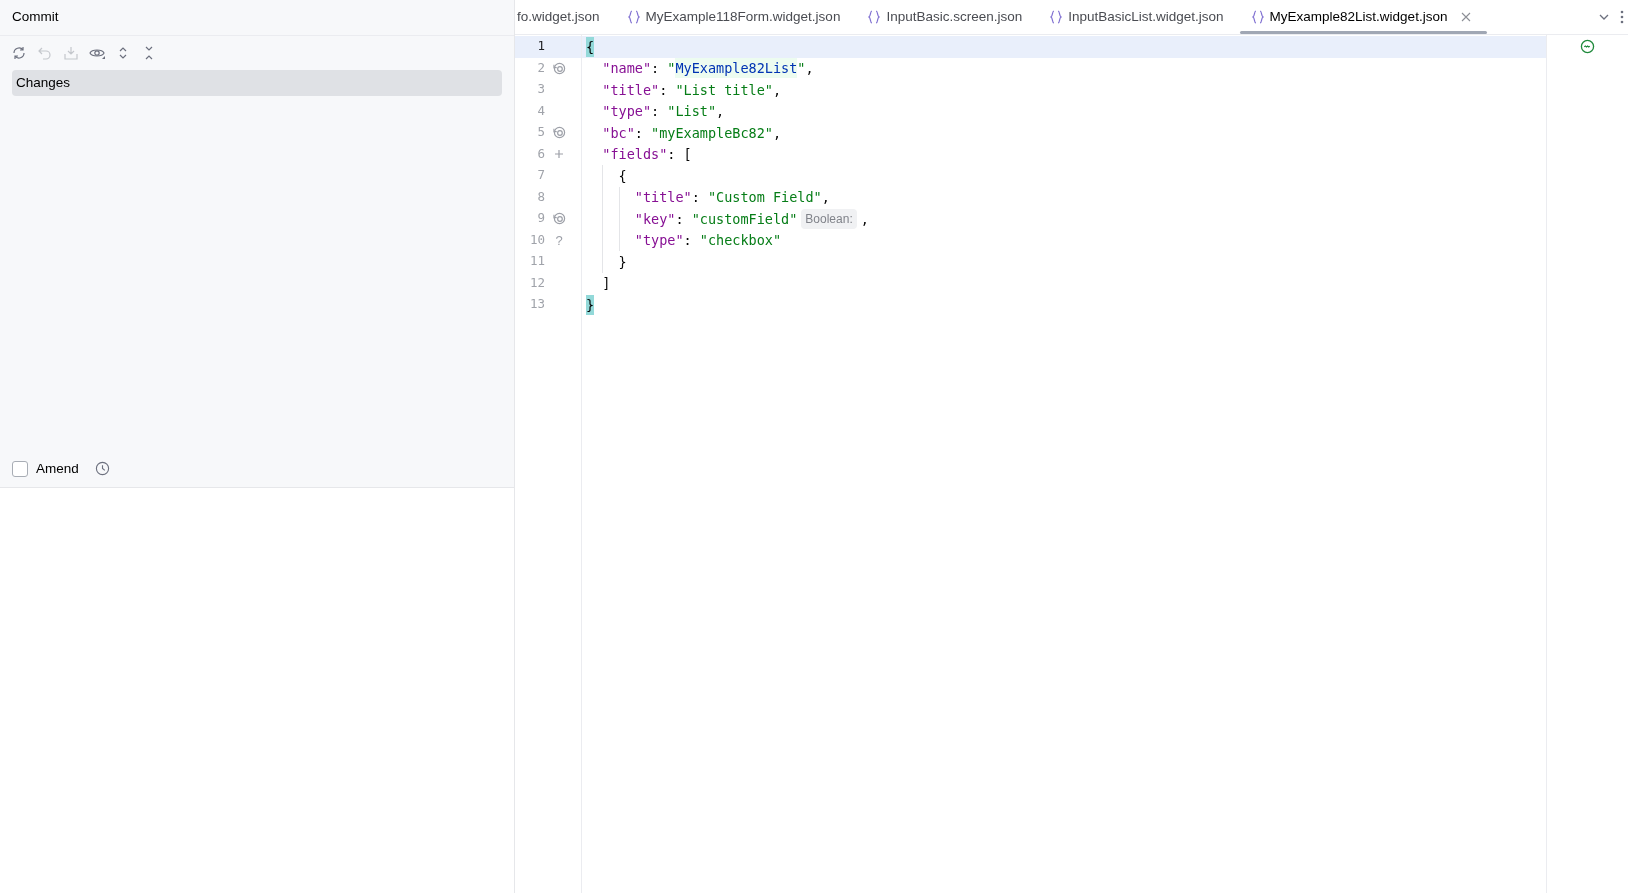 The height and width of the screenshot is (893, 1628). What do you see at coordinates (540, 218) in the screenshot?
I see `line-number: 9` at bounding box center [540, 218].